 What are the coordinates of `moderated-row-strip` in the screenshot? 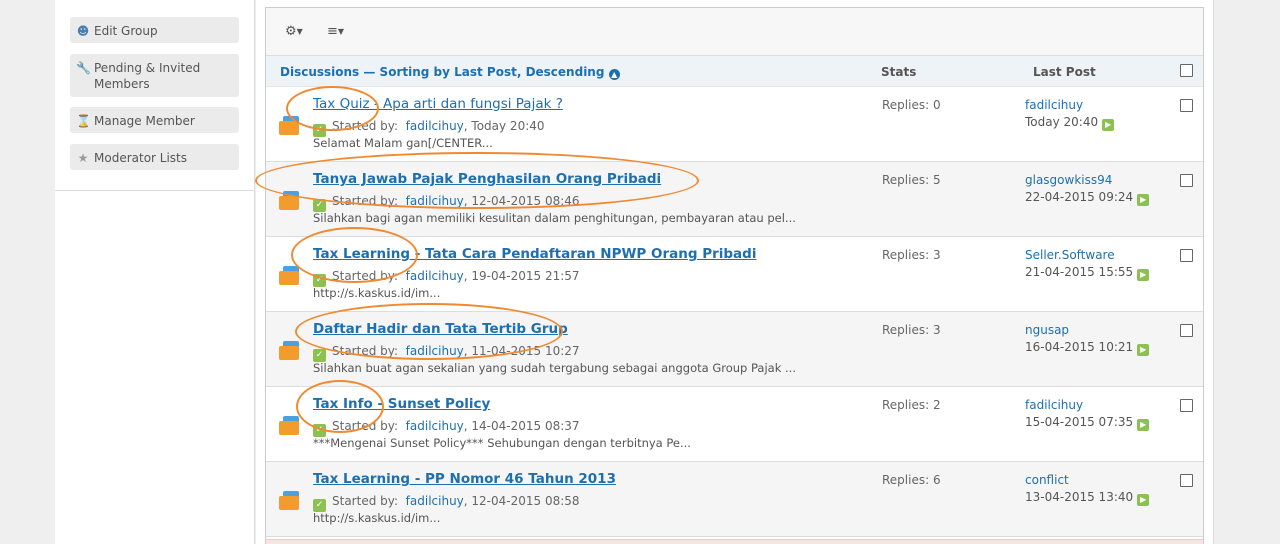 It's located at (734, 541).